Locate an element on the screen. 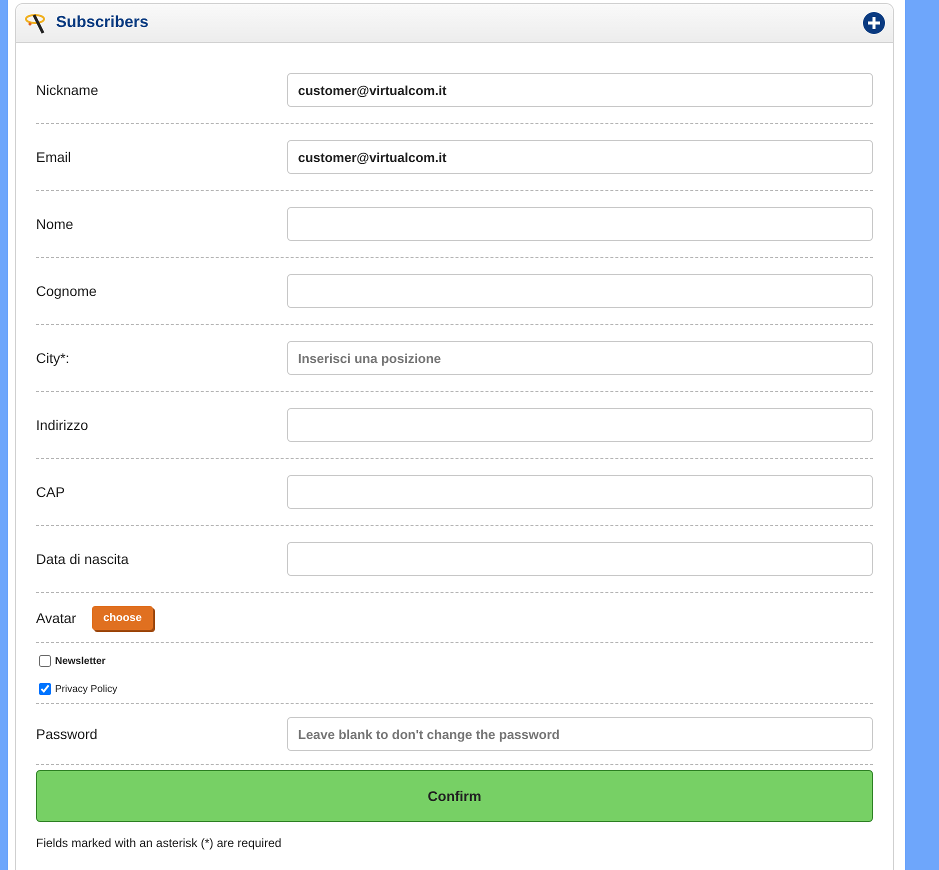 This screenshot has width=939, height=870. field-label: Password is located at coordinates (67, 734).